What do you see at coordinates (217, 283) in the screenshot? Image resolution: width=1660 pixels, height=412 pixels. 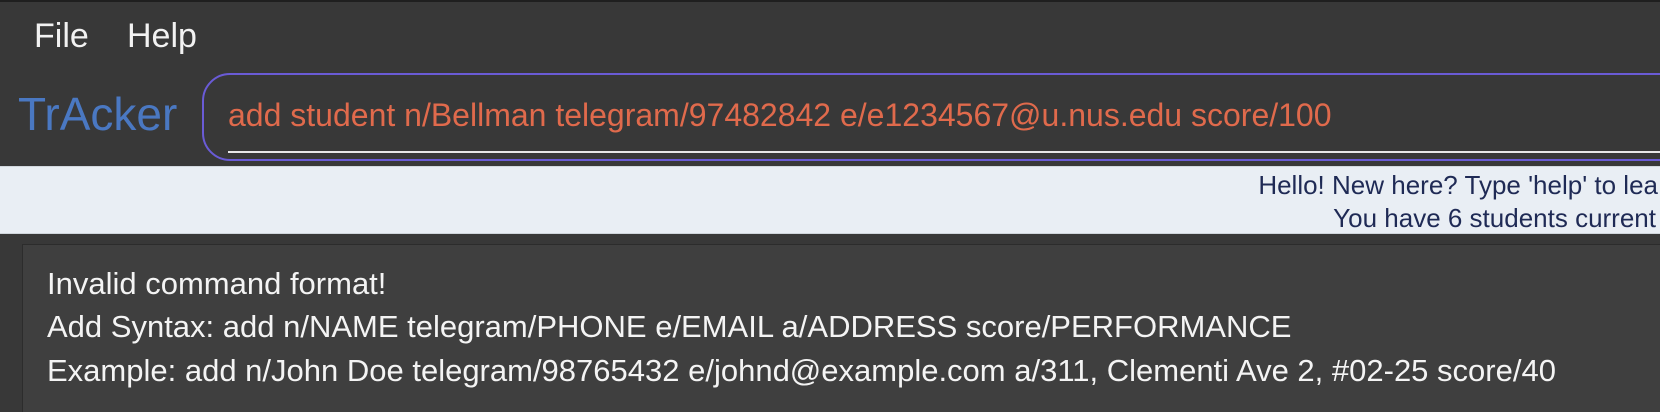 I see `result-error-message: Invalid command format!` at bounding box center [217, 283].